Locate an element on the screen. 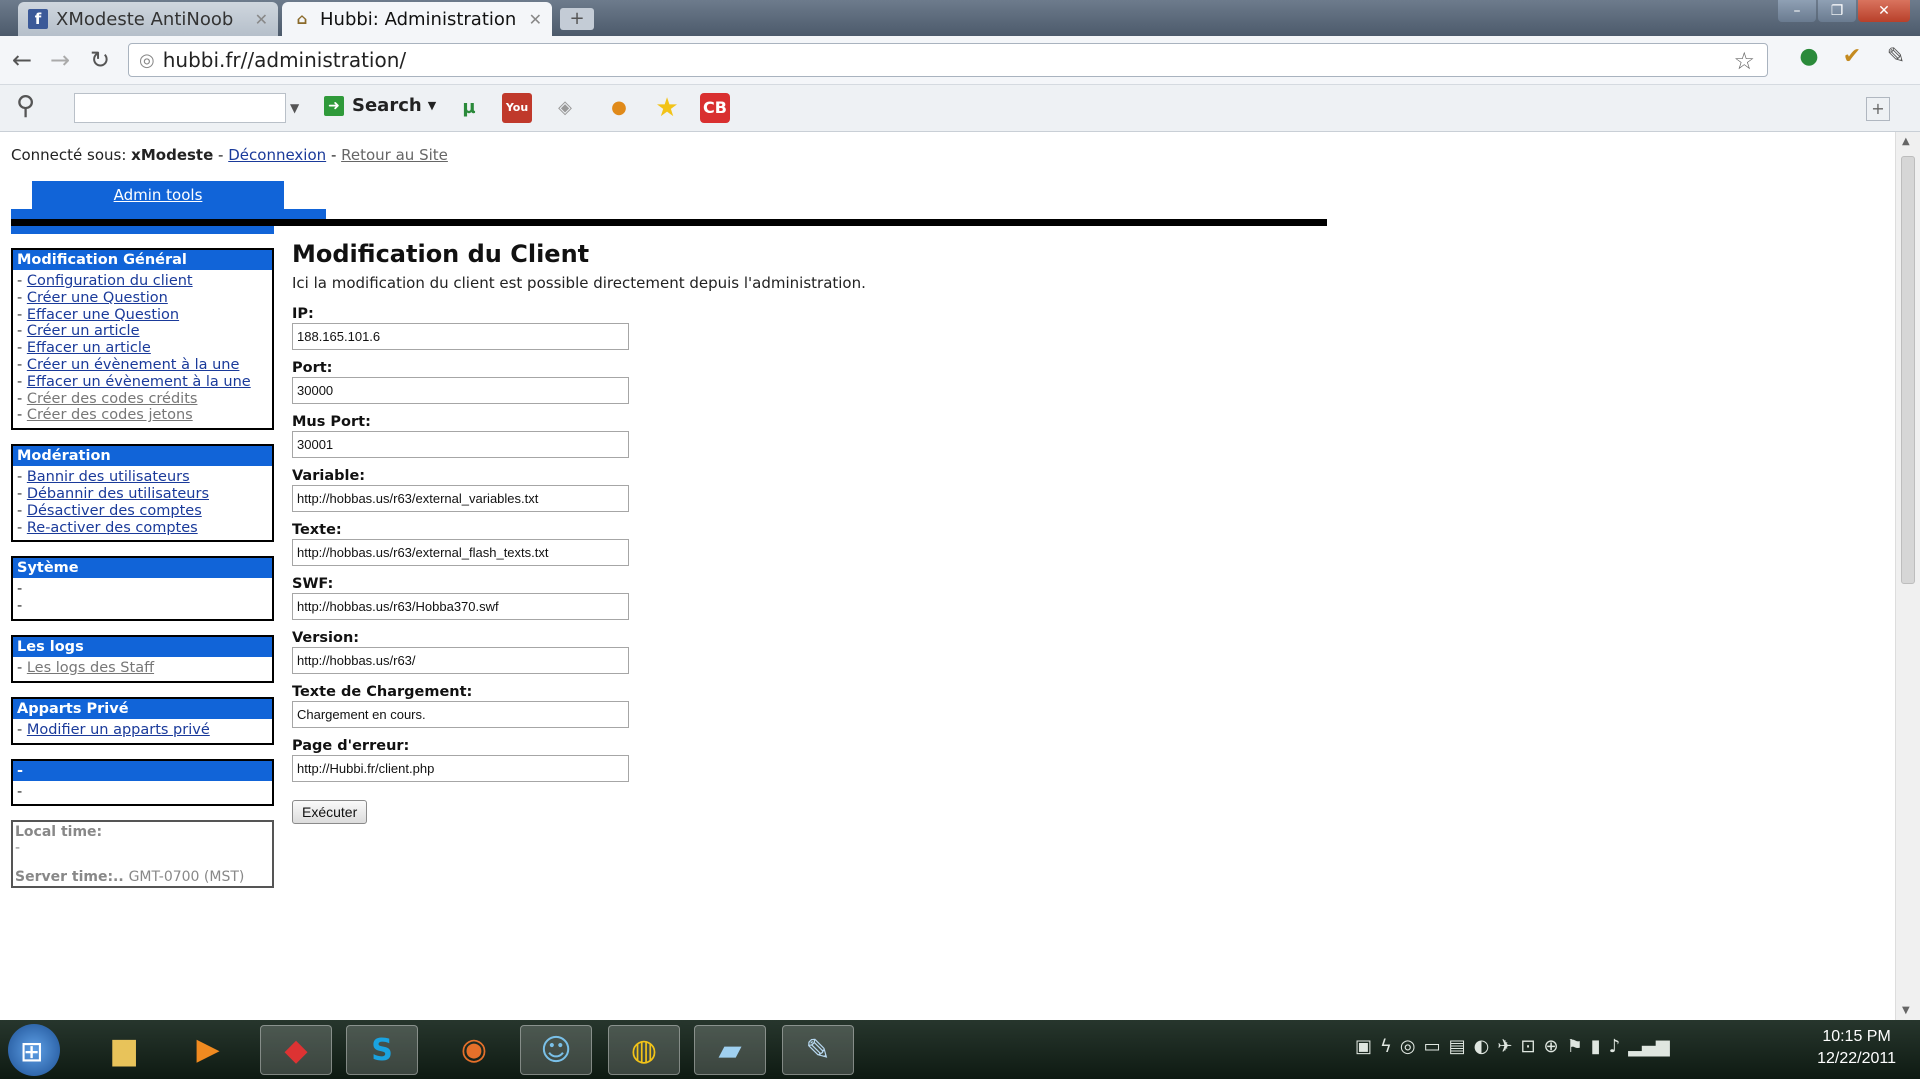 The height and width of the screenshot is (1079, 1920). volume-muted-icon: ♪ is located at coordinates (1615, 1046).